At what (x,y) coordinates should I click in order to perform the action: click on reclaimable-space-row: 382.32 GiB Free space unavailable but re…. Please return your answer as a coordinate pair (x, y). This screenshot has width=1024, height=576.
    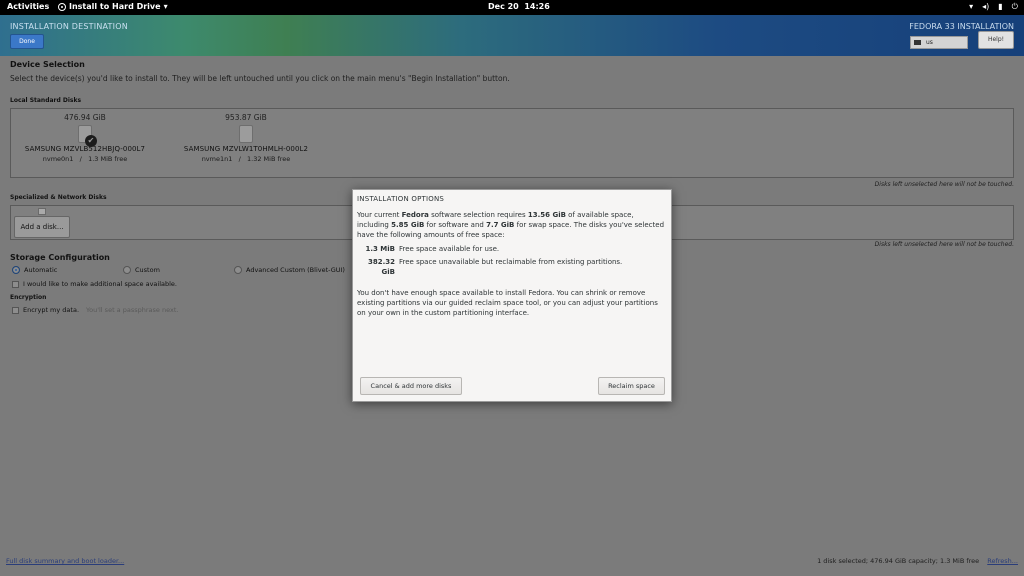
    Looking at the image, I should click on (511, 267).